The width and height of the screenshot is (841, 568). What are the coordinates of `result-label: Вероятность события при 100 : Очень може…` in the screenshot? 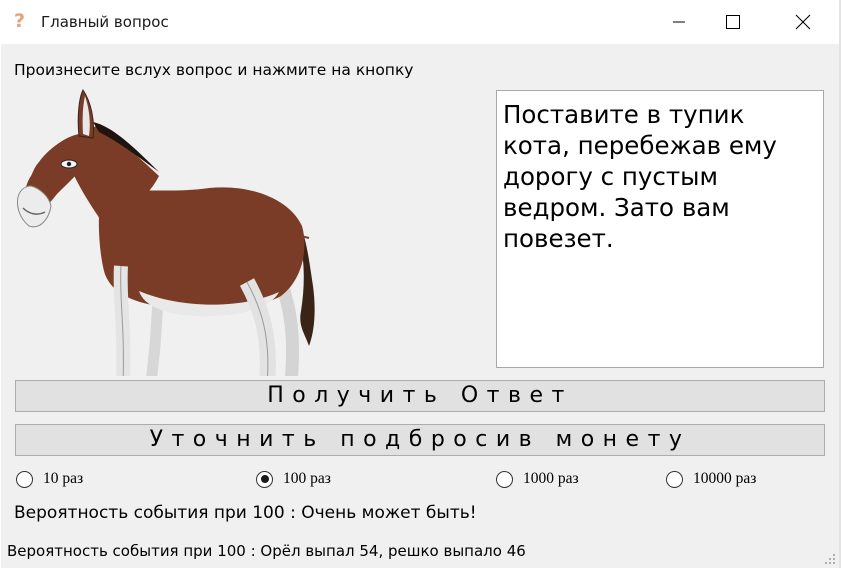 It's located at (245, 513).